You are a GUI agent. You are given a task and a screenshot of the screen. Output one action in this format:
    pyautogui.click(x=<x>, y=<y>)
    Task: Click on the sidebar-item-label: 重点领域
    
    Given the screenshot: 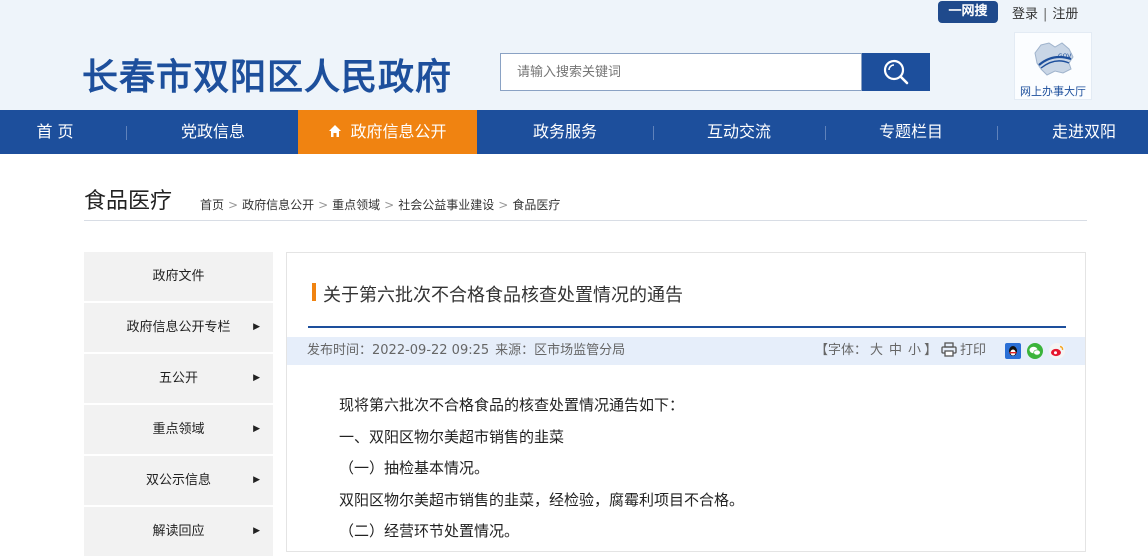 What is the action you would take?
    pyautogui.click(x=178, y=429)
    